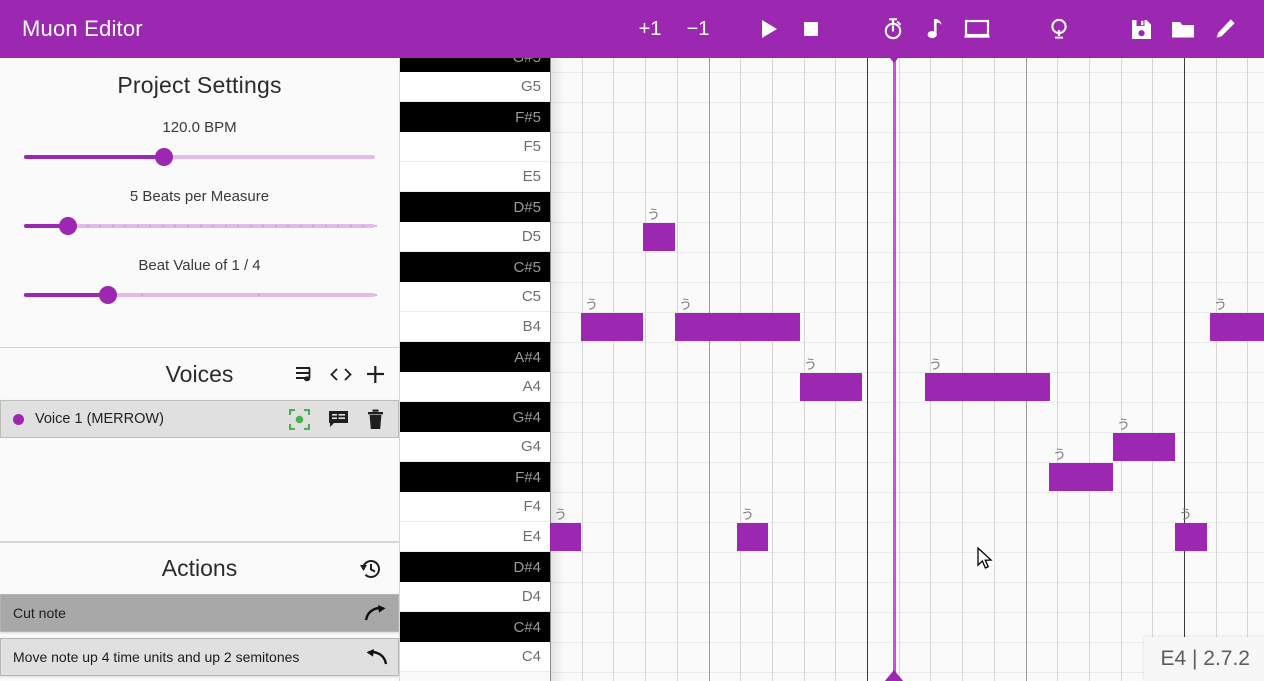 This screenshot has height=681, width=1264. I want to click on bpm-slider, so click(199, 157).